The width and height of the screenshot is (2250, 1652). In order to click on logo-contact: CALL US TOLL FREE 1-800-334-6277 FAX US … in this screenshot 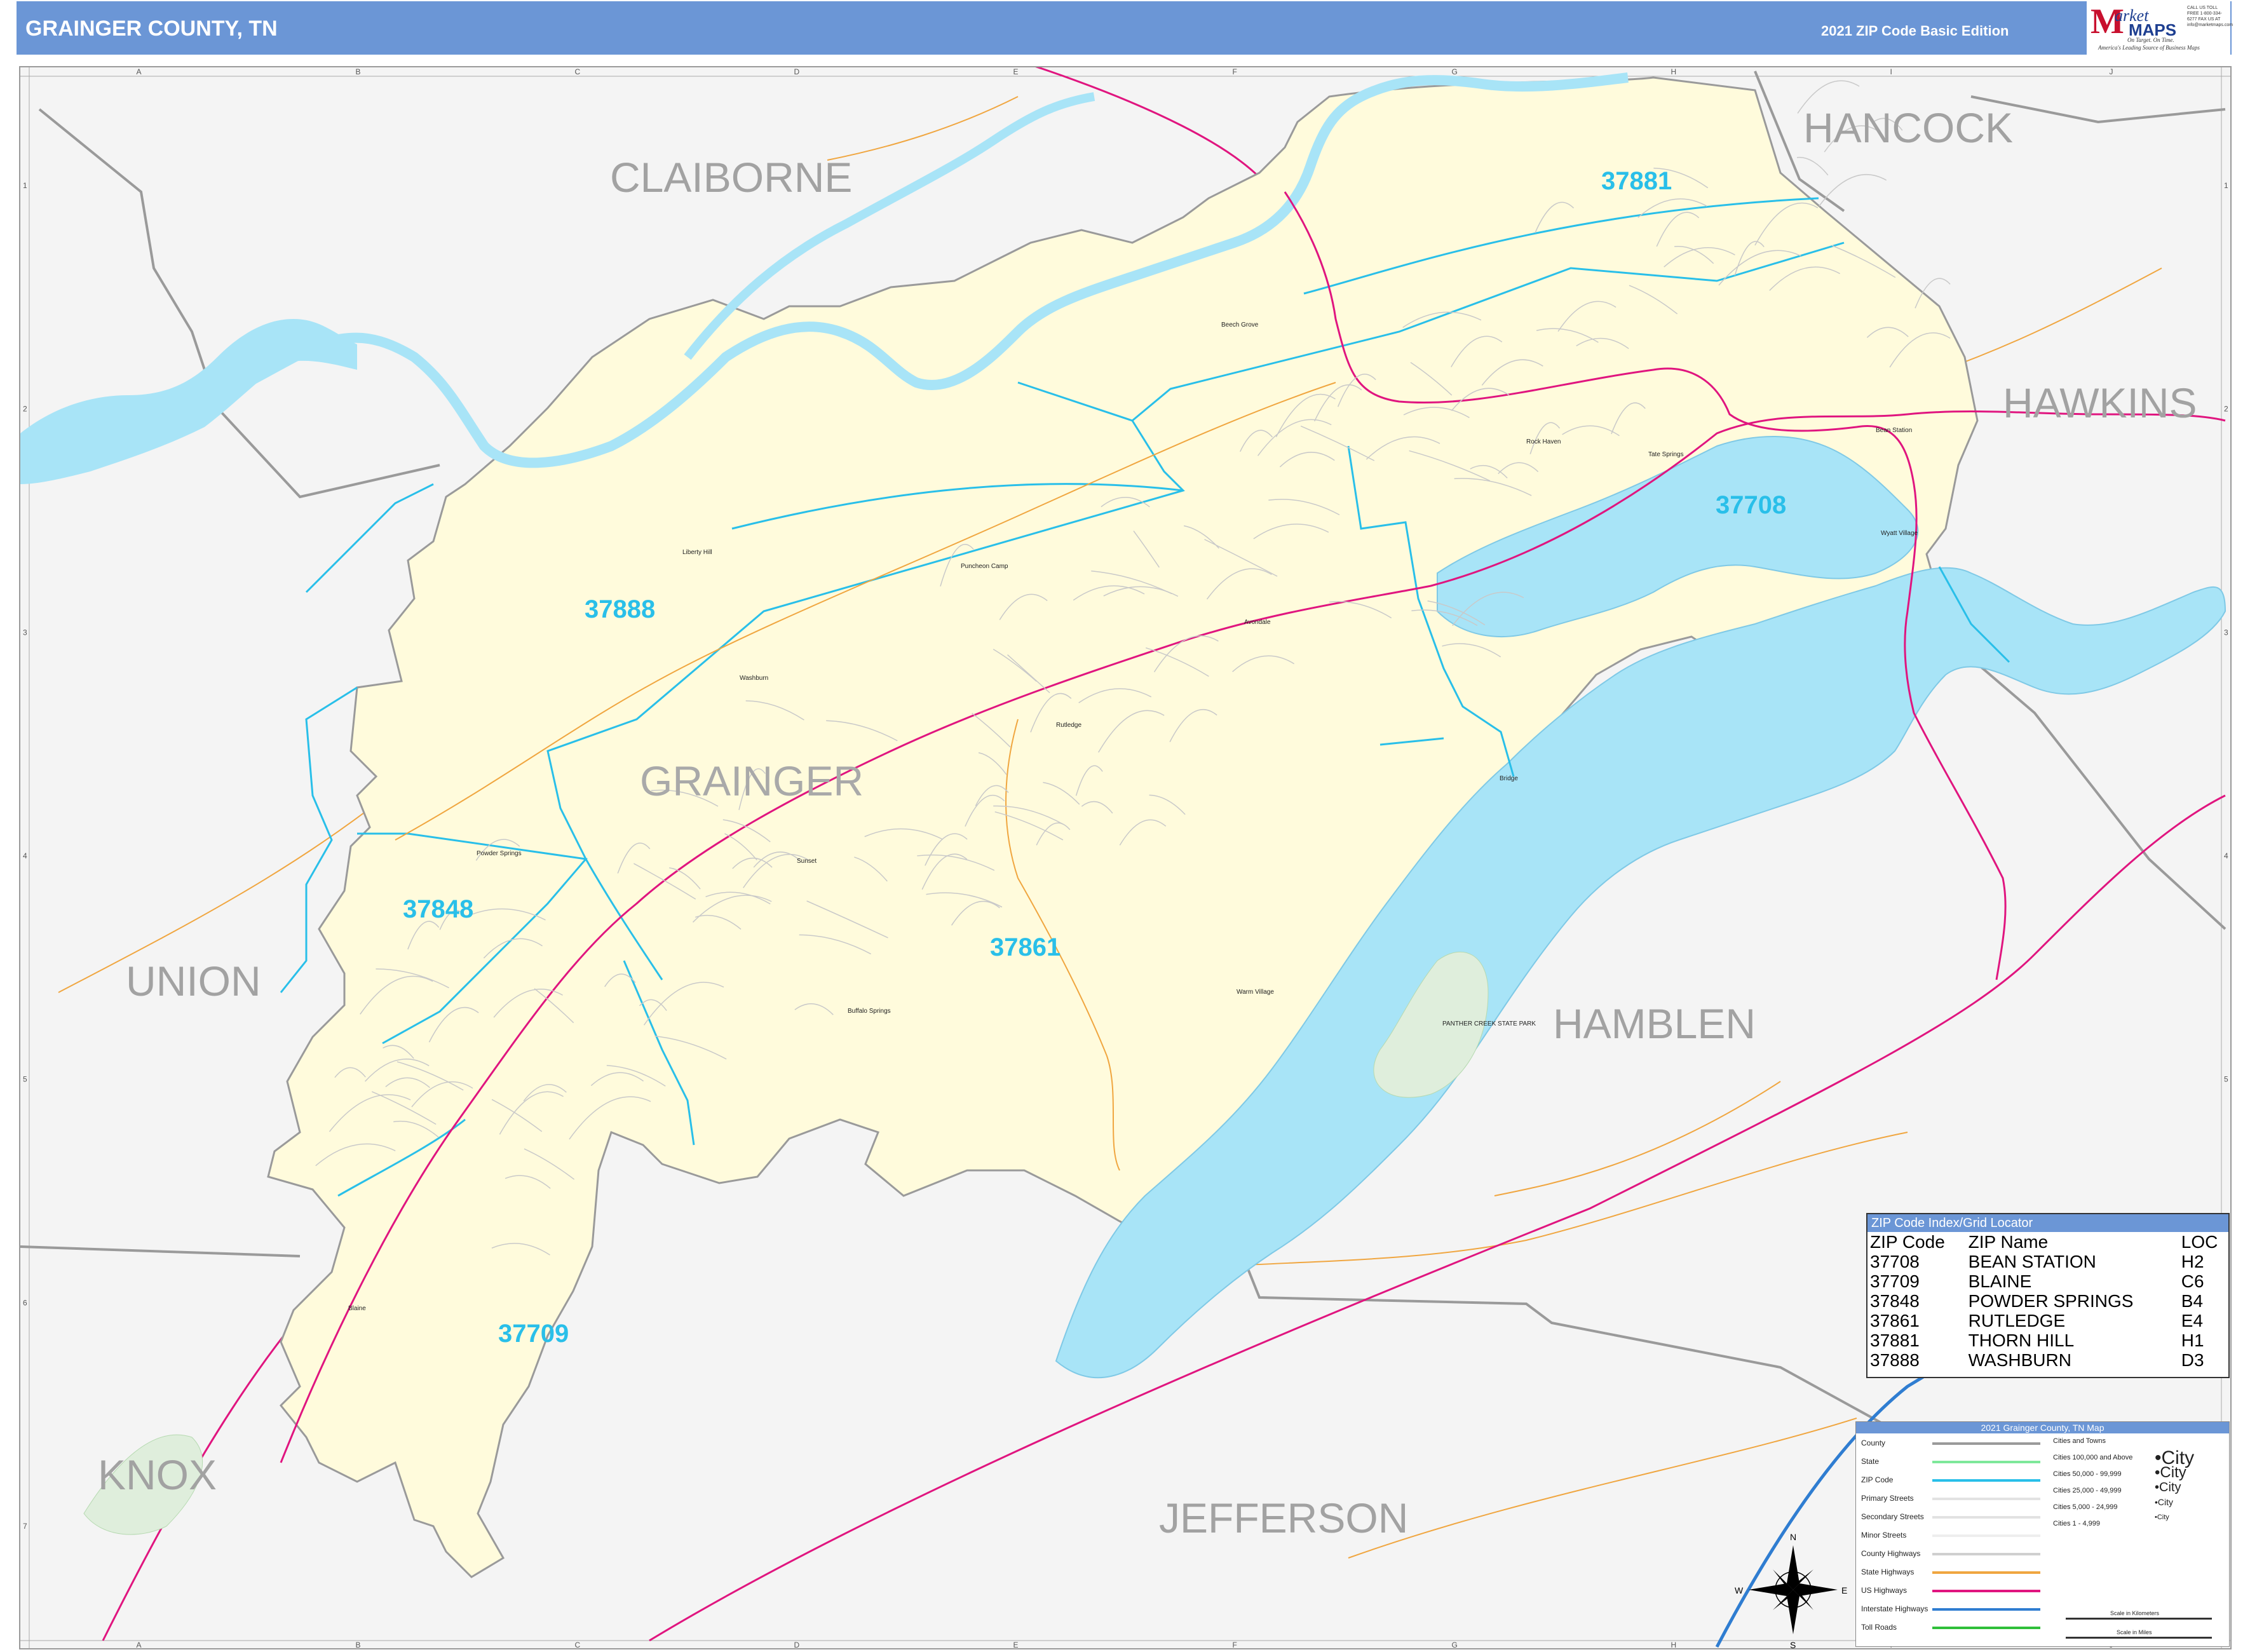, I will do `click(2210, 16)`.